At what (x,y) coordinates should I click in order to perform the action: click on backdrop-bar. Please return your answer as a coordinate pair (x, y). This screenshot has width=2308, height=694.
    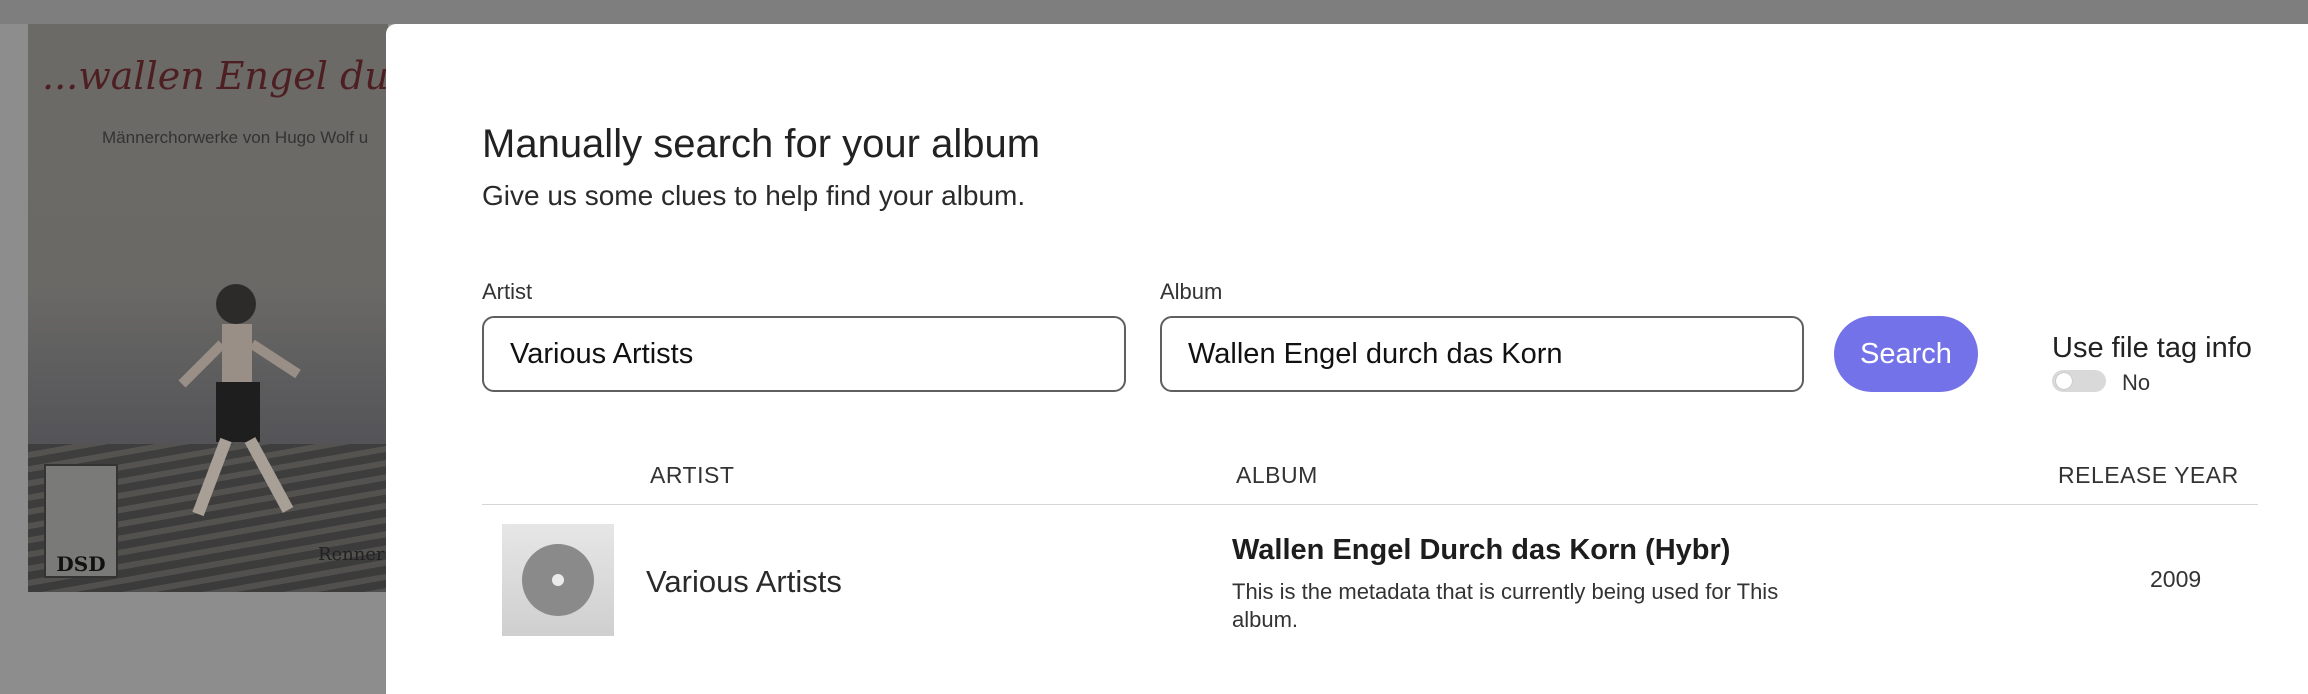
    Looking at the image, I should click on (1154, 12).